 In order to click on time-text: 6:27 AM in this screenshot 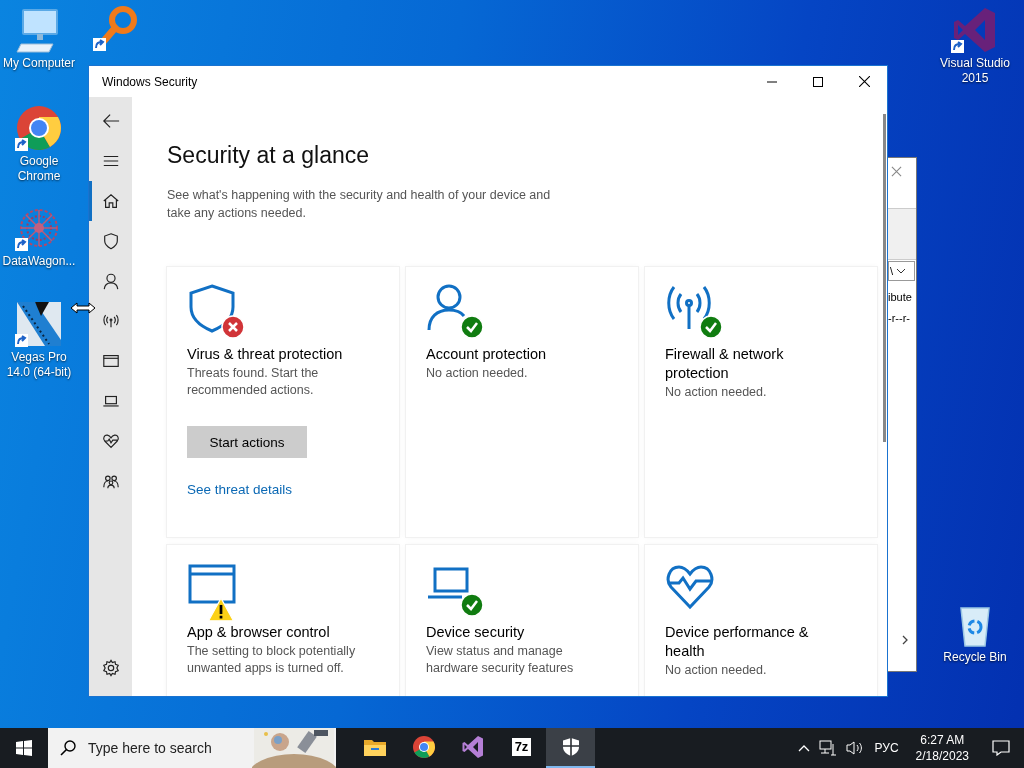, I will do `click(942, 740)`.